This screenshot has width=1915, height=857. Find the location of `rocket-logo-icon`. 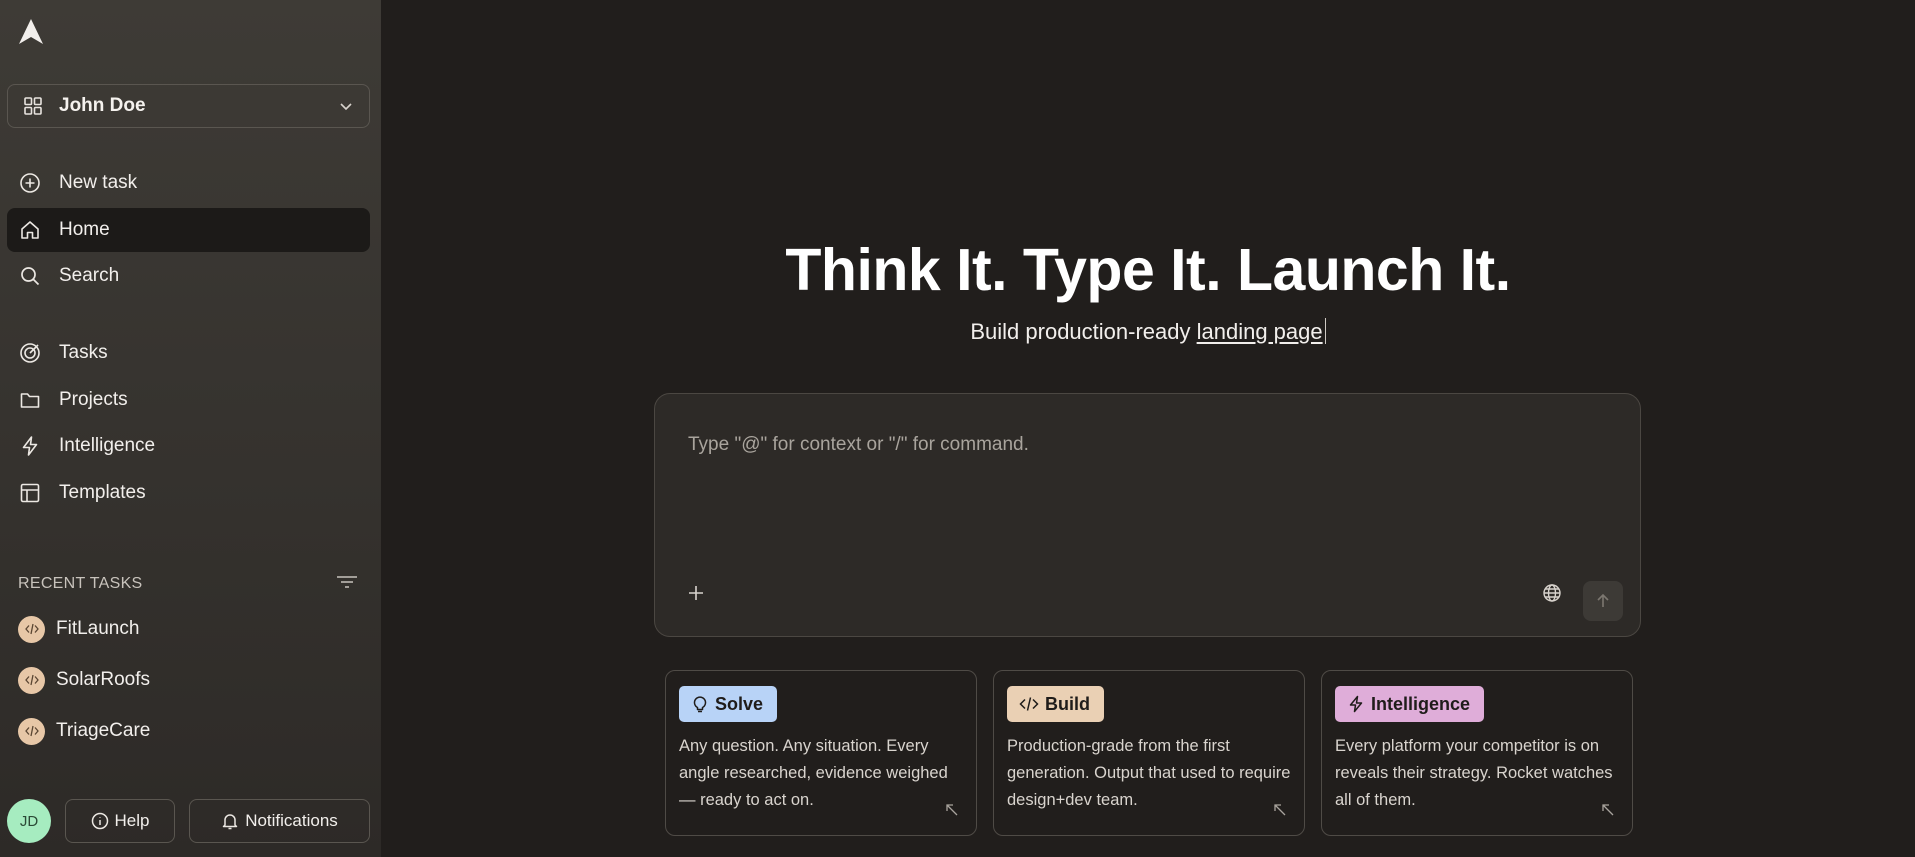

rocket-logo-icon is located at coordinates (31, 31).